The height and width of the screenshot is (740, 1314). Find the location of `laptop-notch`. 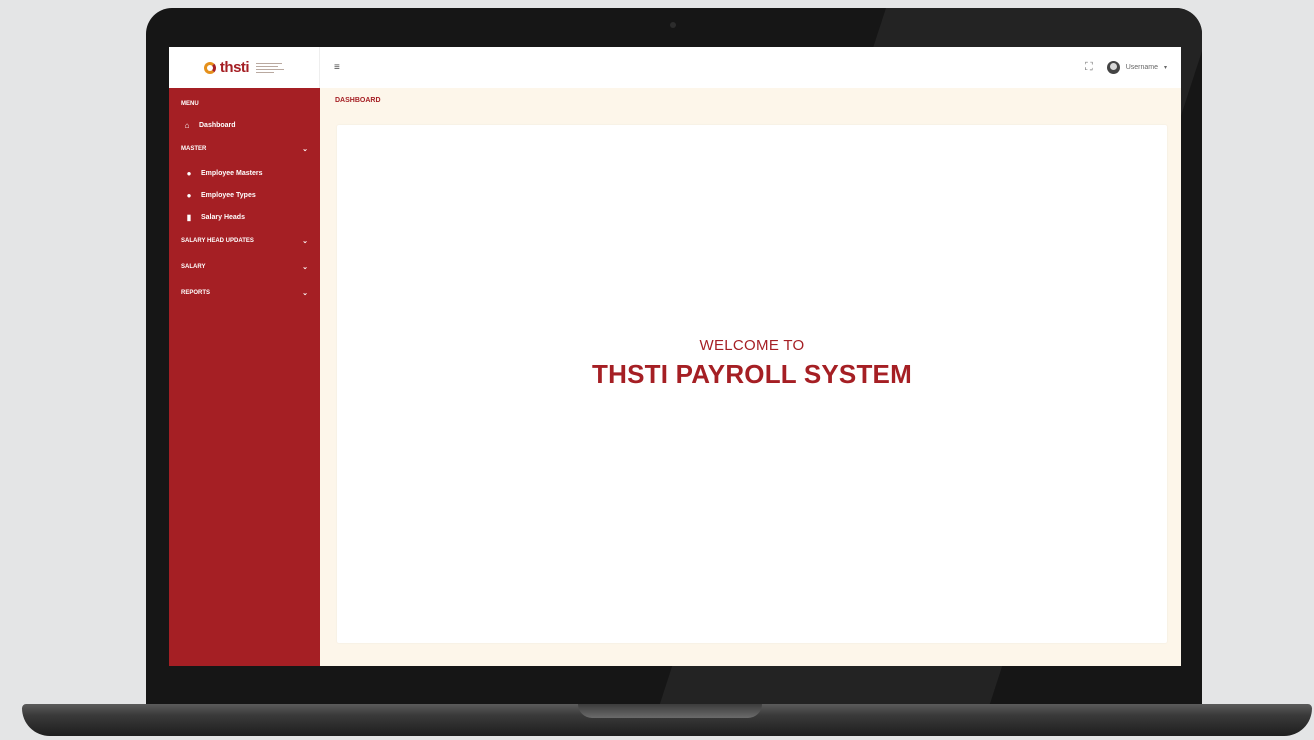

laptop-notch is located at coordinates (670, 711).